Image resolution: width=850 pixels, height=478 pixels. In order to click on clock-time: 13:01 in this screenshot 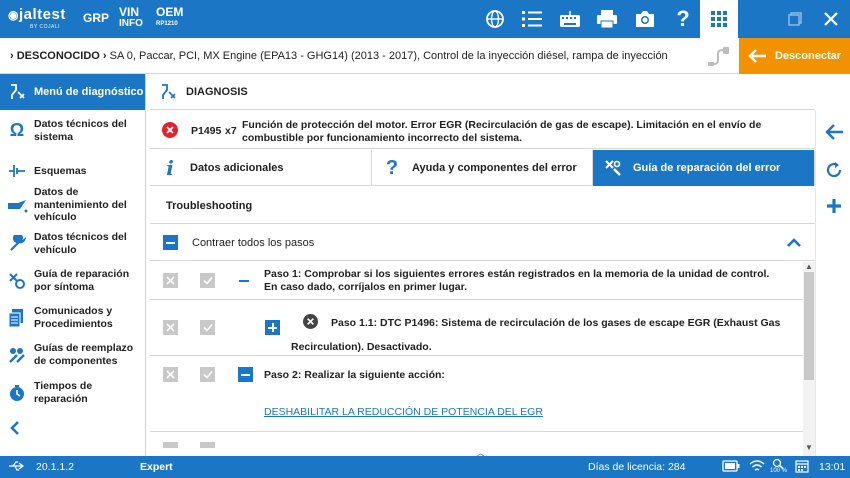, I will do `click(832, 467)`.